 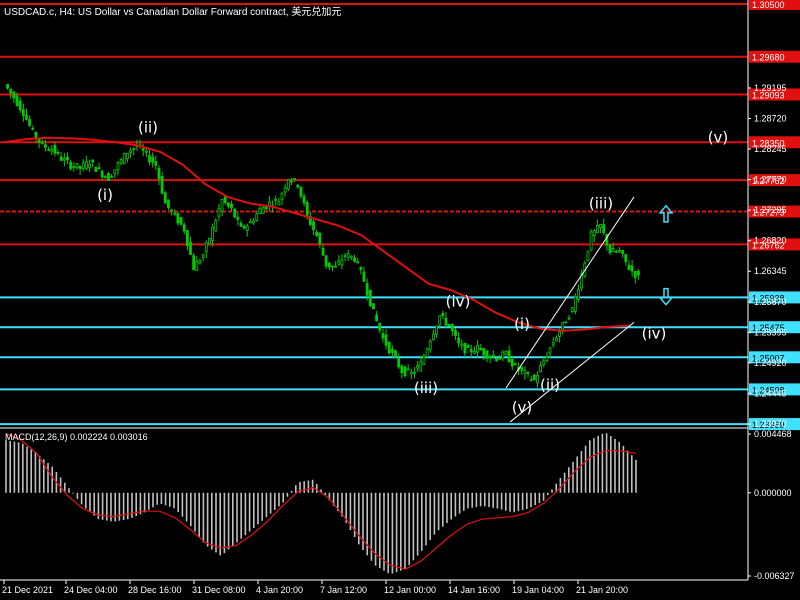 I want to click on wave-label: (i), so click(x=522, y=324).